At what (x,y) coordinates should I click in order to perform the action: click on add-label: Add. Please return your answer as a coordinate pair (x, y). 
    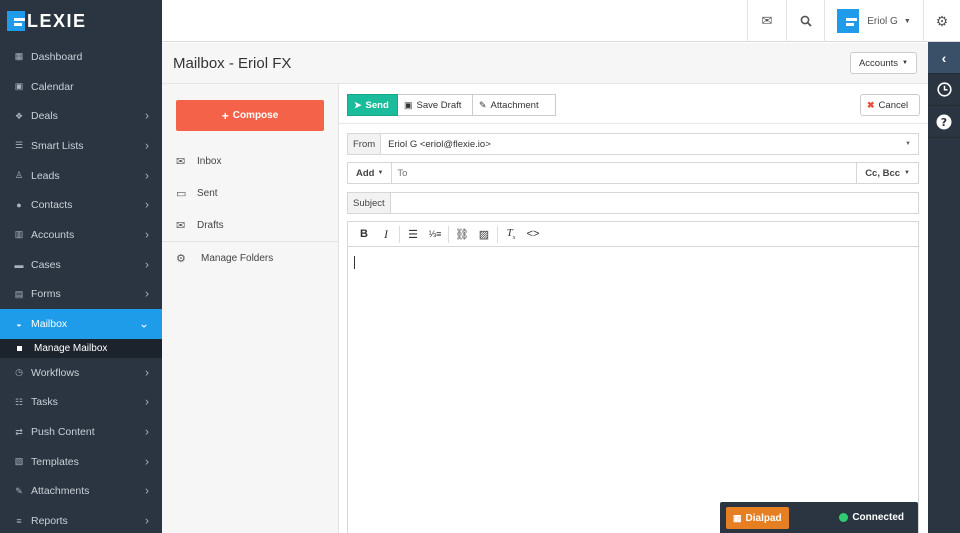
    Looking at the image, I should click on (365, 173).